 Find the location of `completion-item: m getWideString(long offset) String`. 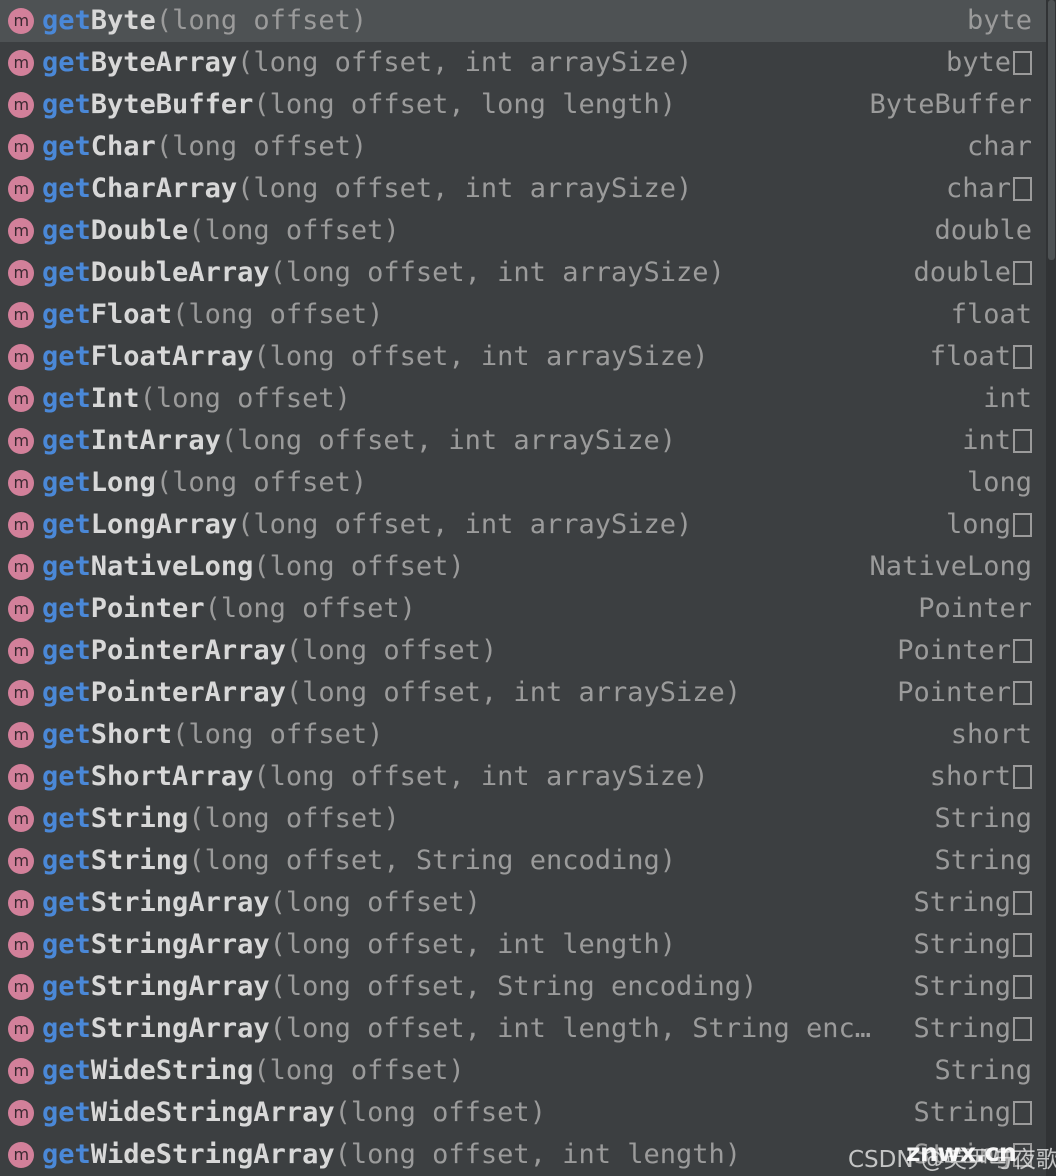

completion-item: m getWideString(long offset) String is located at coordinates (523, 1071).